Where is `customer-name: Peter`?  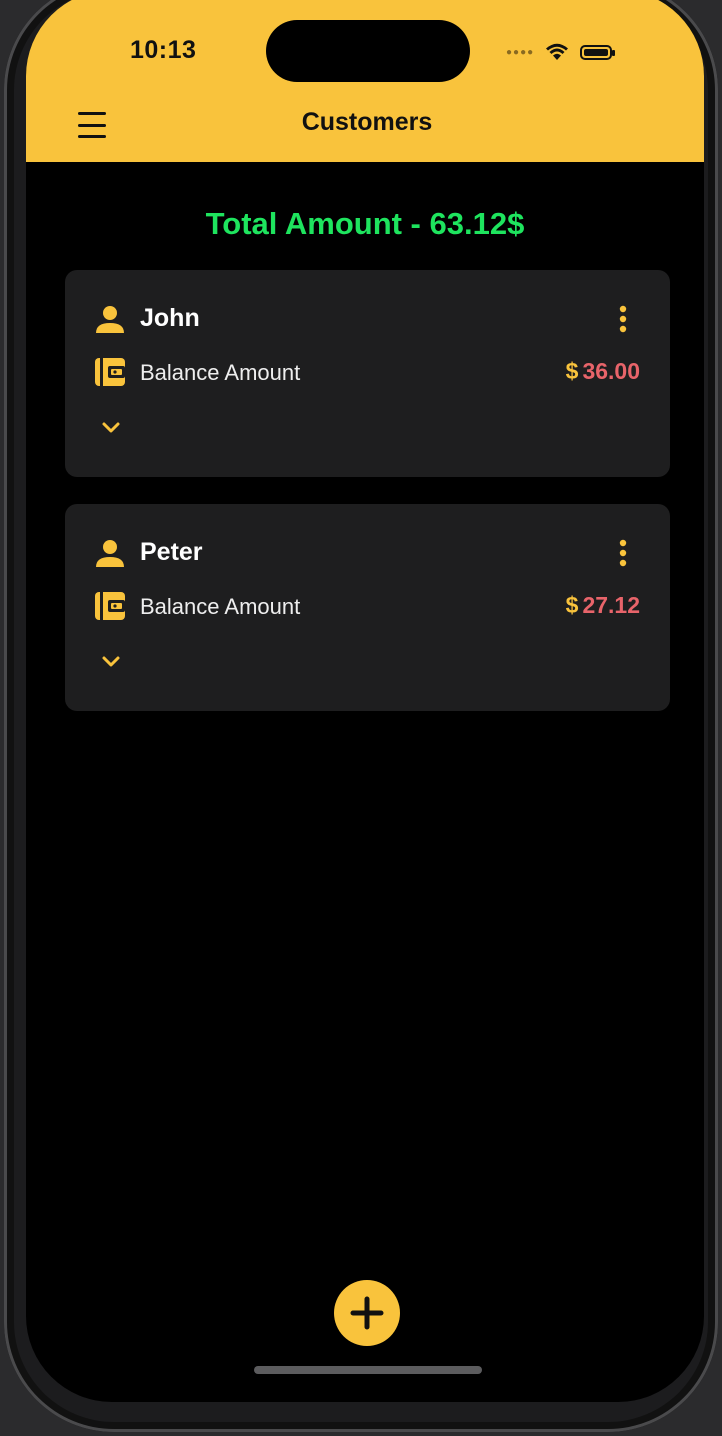
customer-name: Peter is located at coordinates (171, 552).